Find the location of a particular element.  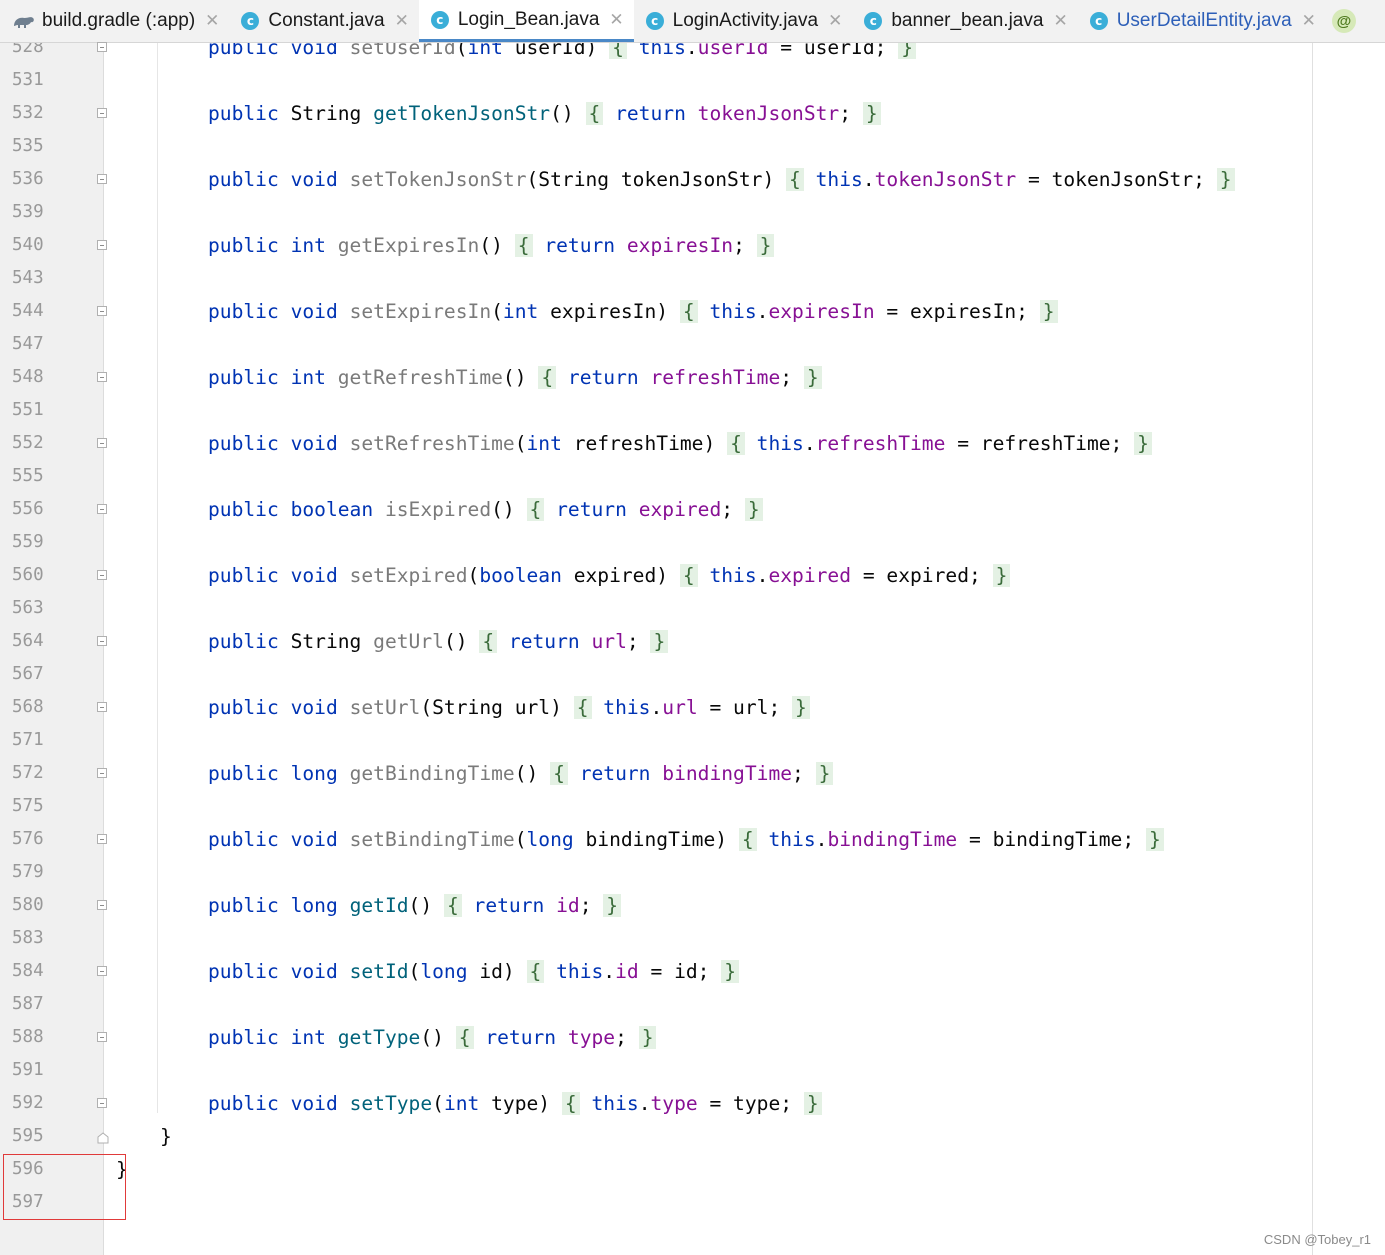

line-number: 555 is located at coordinates (28, 476).